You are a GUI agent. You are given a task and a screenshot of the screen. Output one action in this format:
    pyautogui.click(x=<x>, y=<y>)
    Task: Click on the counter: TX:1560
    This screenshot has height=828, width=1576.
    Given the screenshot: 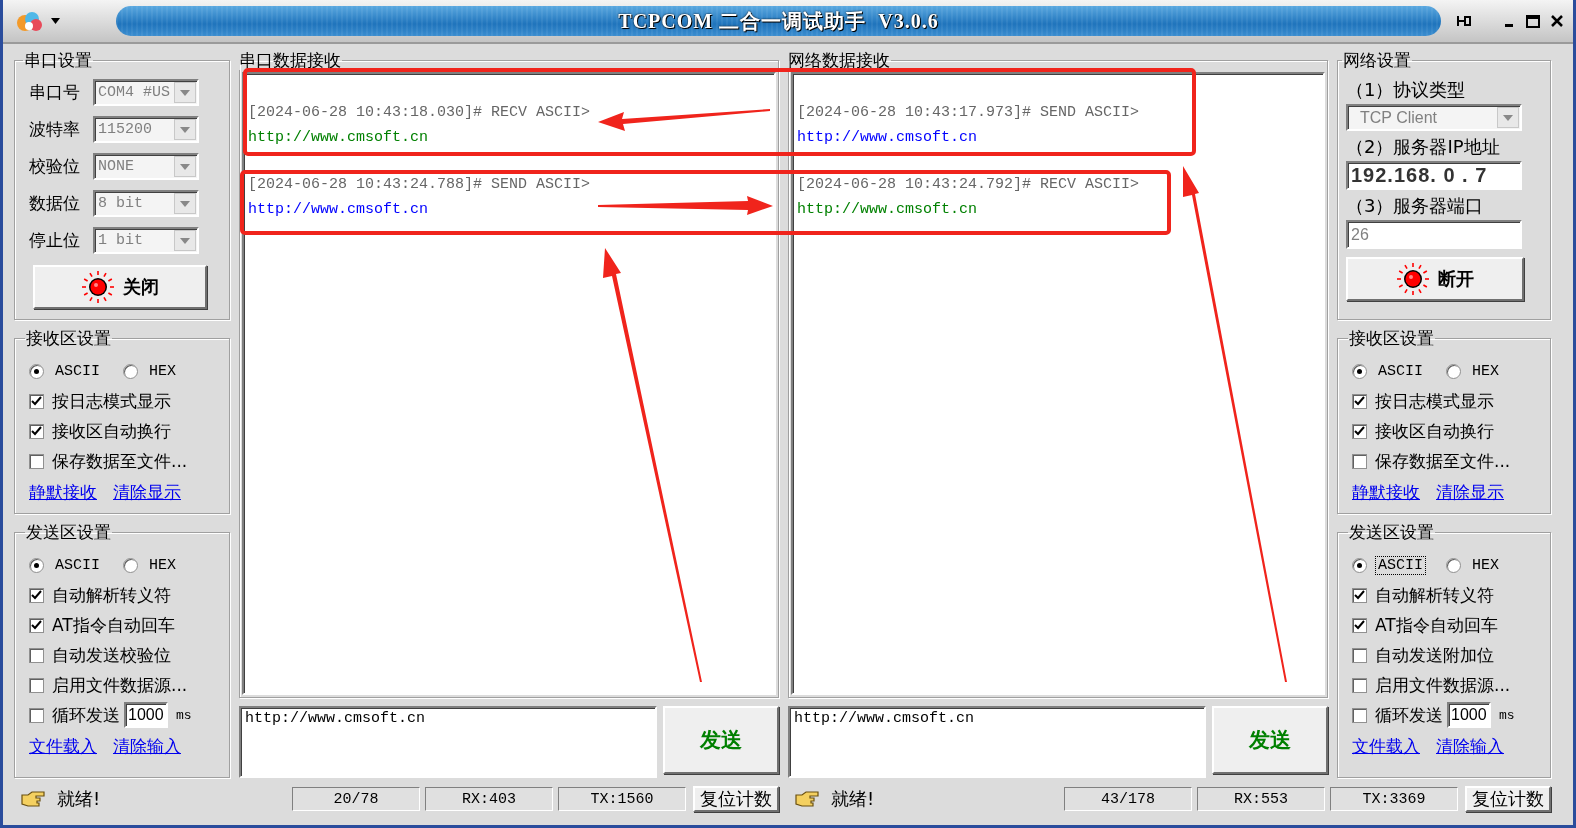 What is the action you would take?
    pyautogui.click(x=622, y=799)
    